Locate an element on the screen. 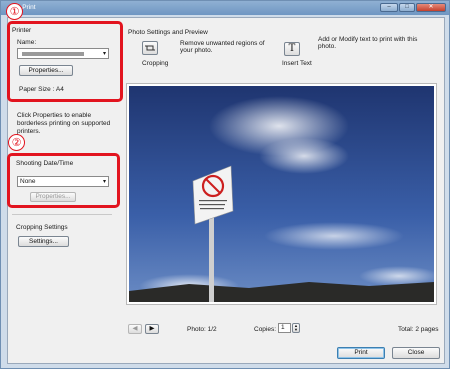 This screenshot has height=369, width=450. minimize-button: – is located at coordinates (389, 7).